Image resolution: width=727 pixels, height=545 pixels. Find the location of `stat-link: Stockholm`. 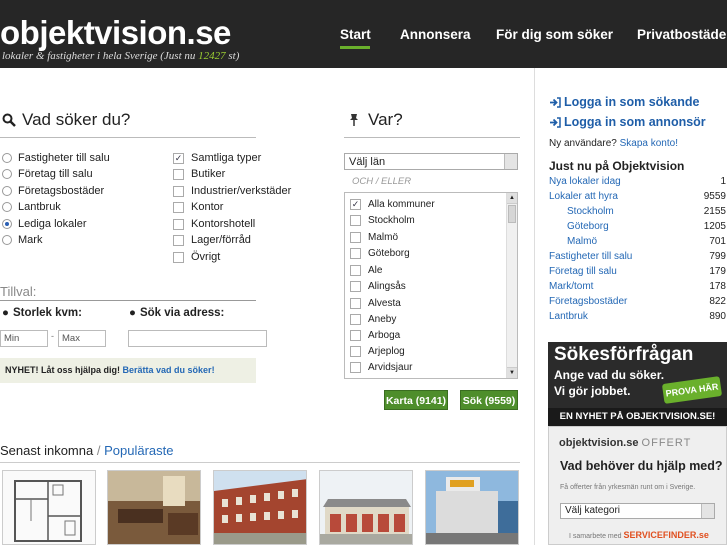

stat-link: Stockholm is located at coordinates (590, 211).